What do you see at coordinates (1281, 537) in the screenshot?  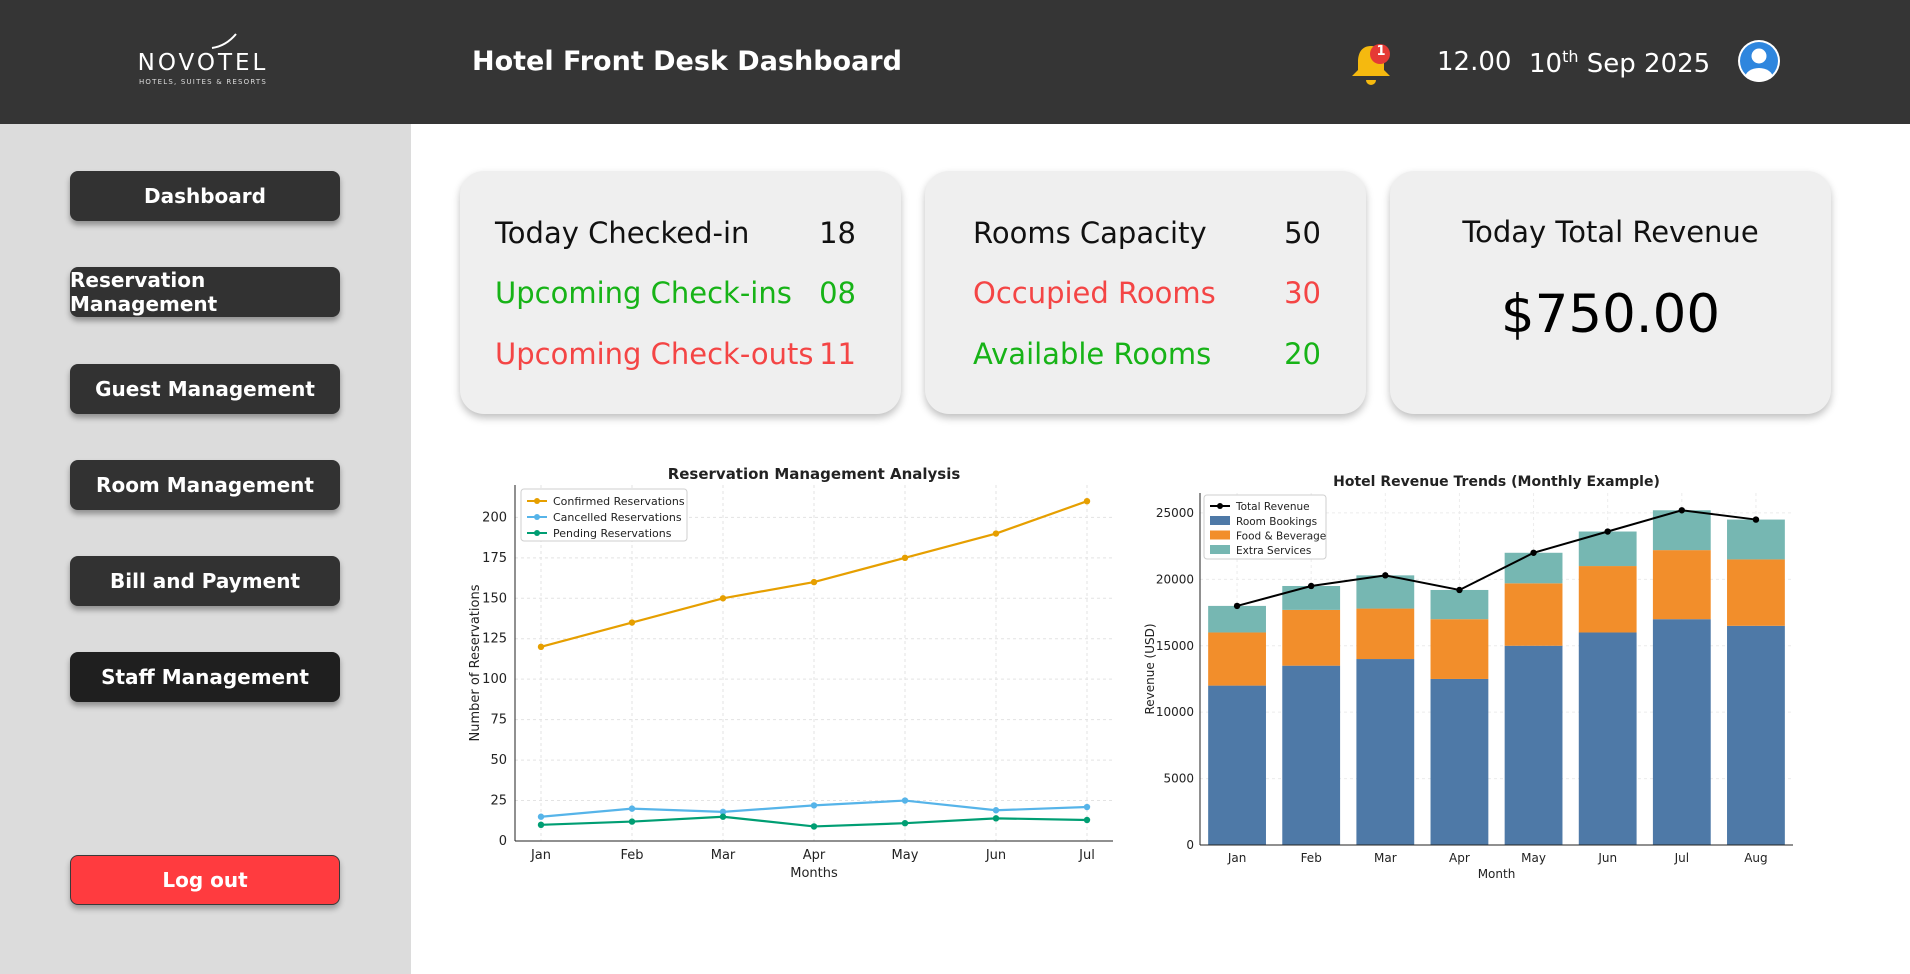 I see `legend-label: Food & Beverage` at bounding box center [1281, 537].